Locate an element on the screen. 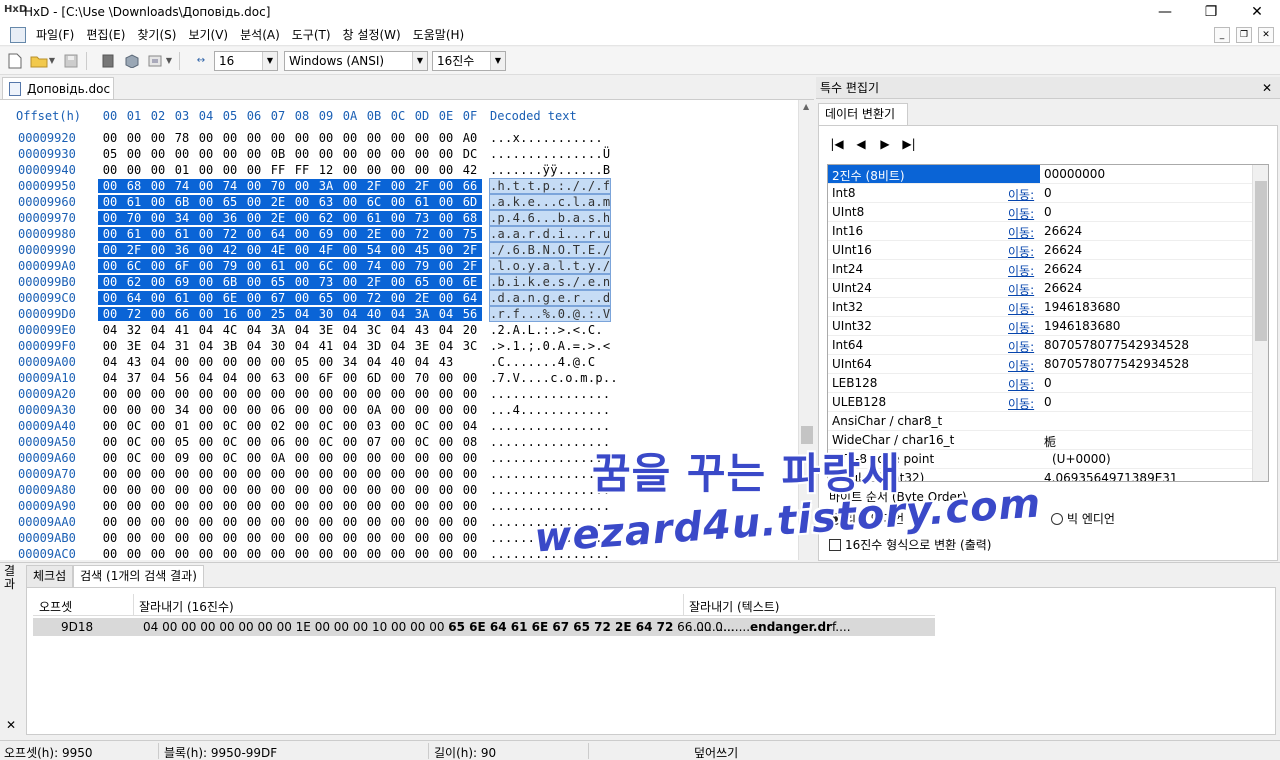 This screenshot has height=760, width=1280. hex-byte: 6C is located at coordinates (326, 266).